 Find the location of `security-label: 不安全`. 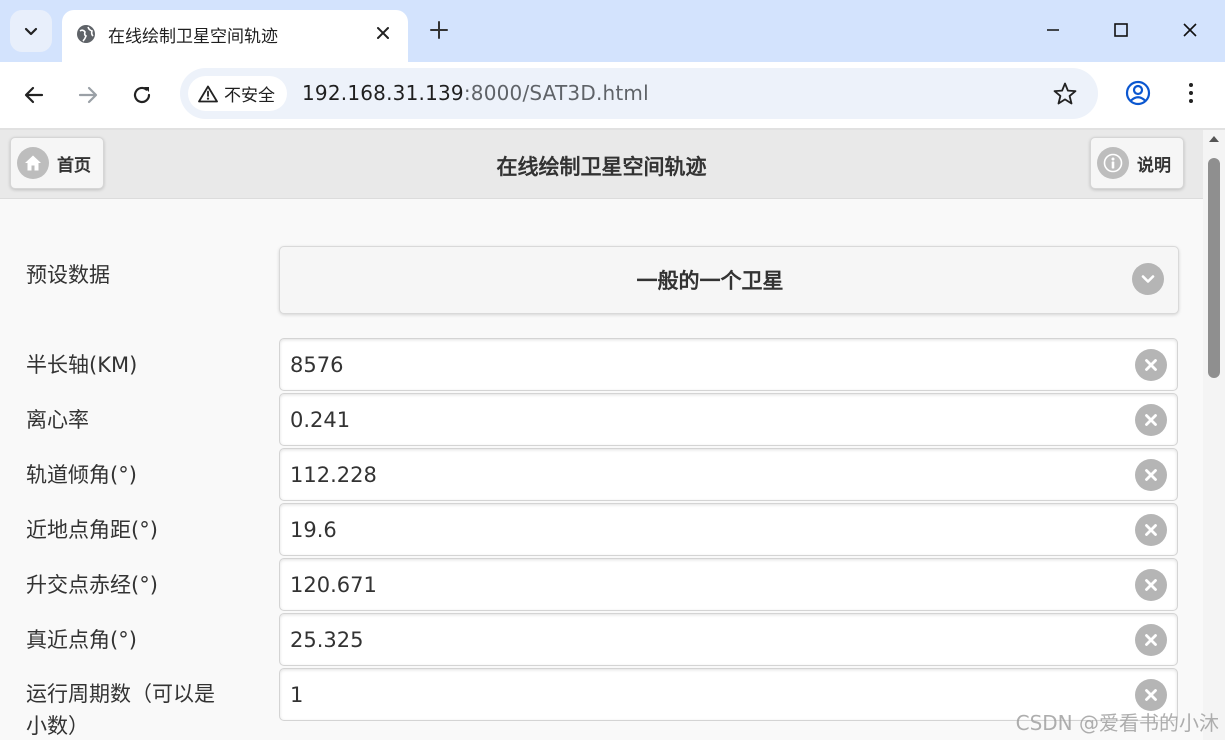

security-label: 不安全 is located at coordinates (249, 96).